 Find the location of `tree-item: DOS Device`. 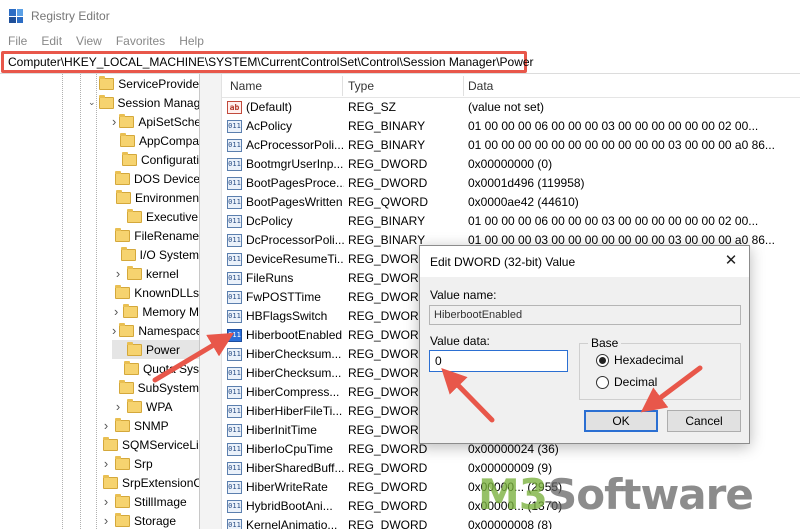

tree-item: DOS Device is located at coordinates (155, 178).